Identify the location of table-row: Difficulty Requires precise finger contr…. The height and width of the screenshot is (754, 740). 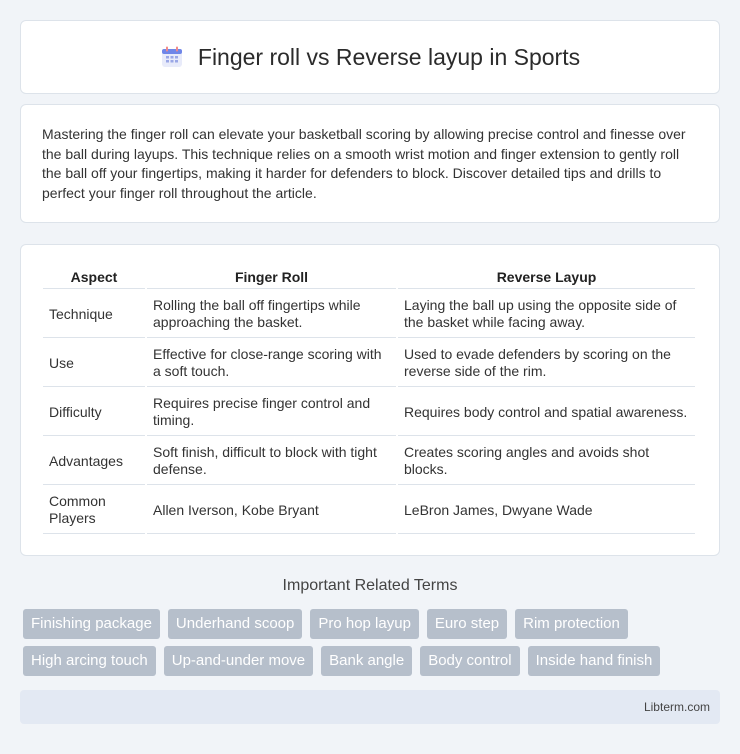
(369, 412).